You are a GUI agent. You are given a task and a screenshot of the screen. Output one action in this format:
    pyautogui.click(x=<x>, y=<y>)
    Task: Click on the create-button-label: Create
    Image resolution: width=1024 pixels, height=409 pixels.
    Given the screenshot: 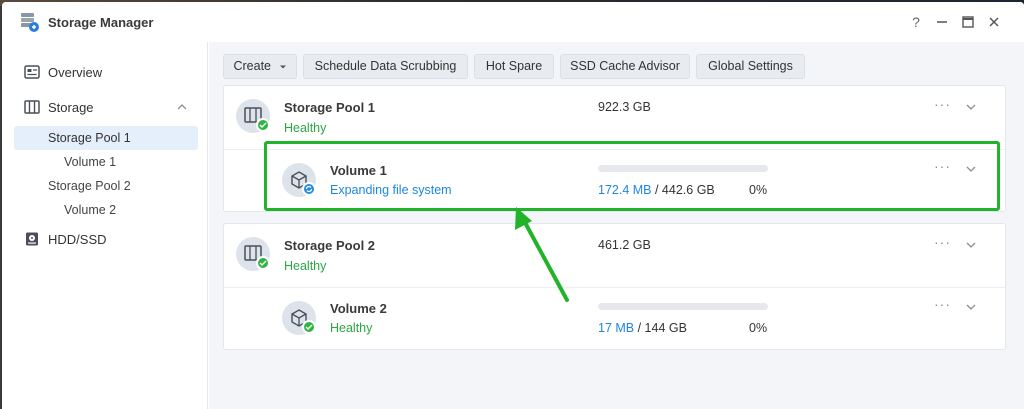 What is the action you would take?
    pyautogui.click(x=252, y=66)
    